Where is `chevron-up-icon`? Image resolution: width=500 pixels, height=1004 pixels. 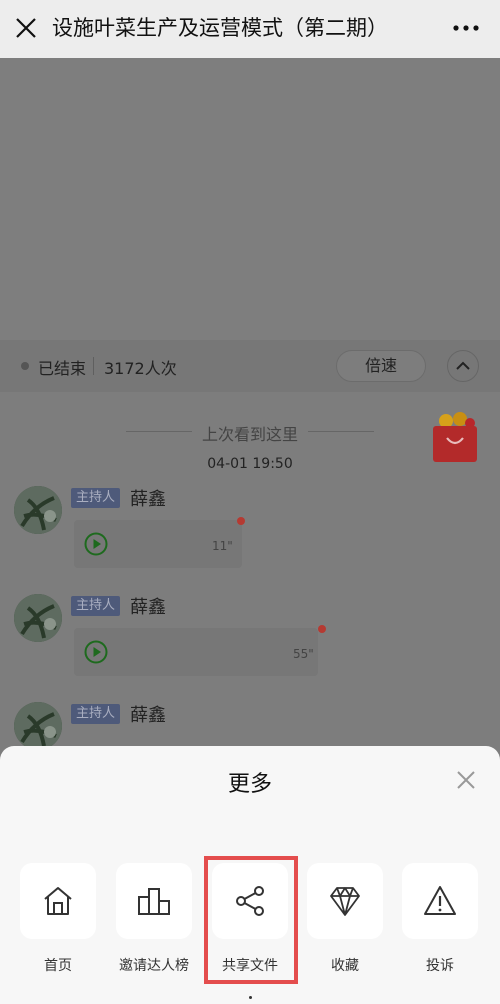
chevron-up-icon is located at coordinates (463, 365).